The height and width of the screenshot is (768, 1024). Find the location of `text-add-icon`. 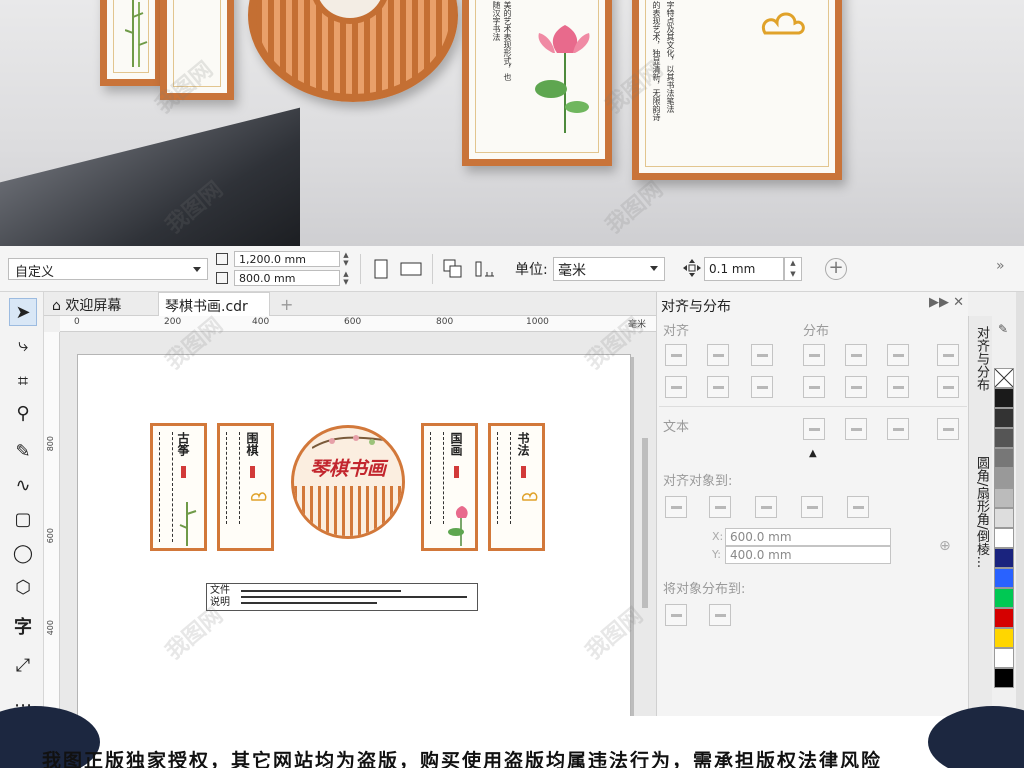

text-add-icon is located at coordinates (948, 429).